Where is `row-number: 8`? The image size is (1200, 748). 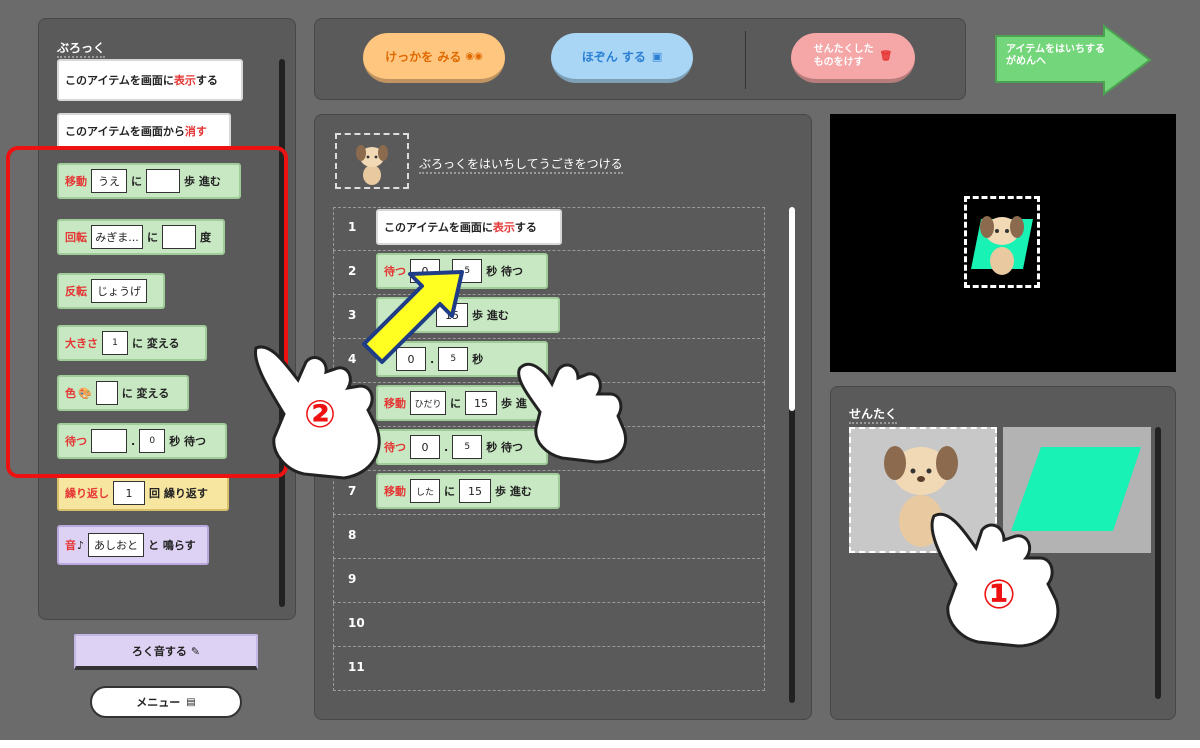 row-number: 8 is located at coordinates (352, 535).